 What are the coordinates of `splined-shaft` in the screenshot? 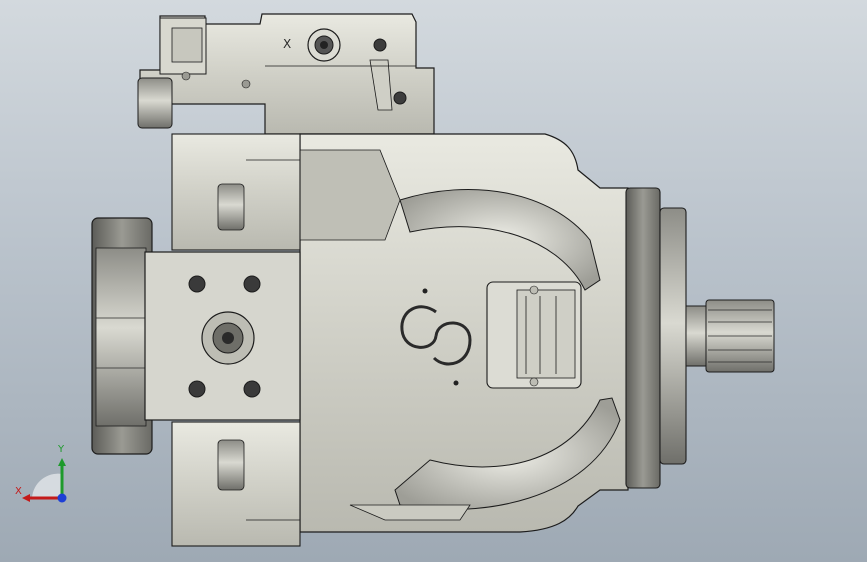 It's located at (730, 336).